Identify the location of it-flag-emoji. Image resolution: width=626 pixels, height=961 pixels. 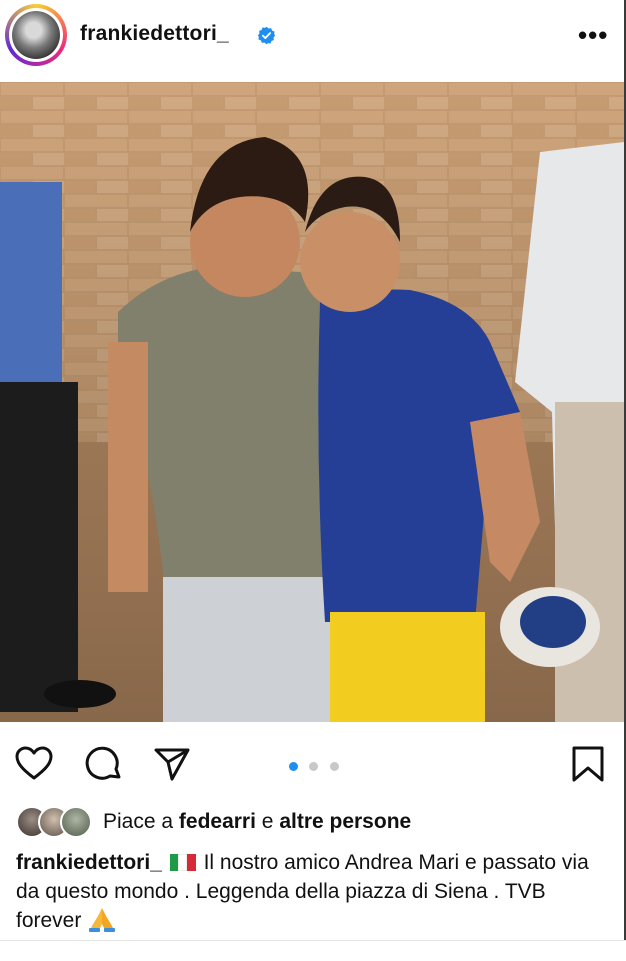
(182, 860).